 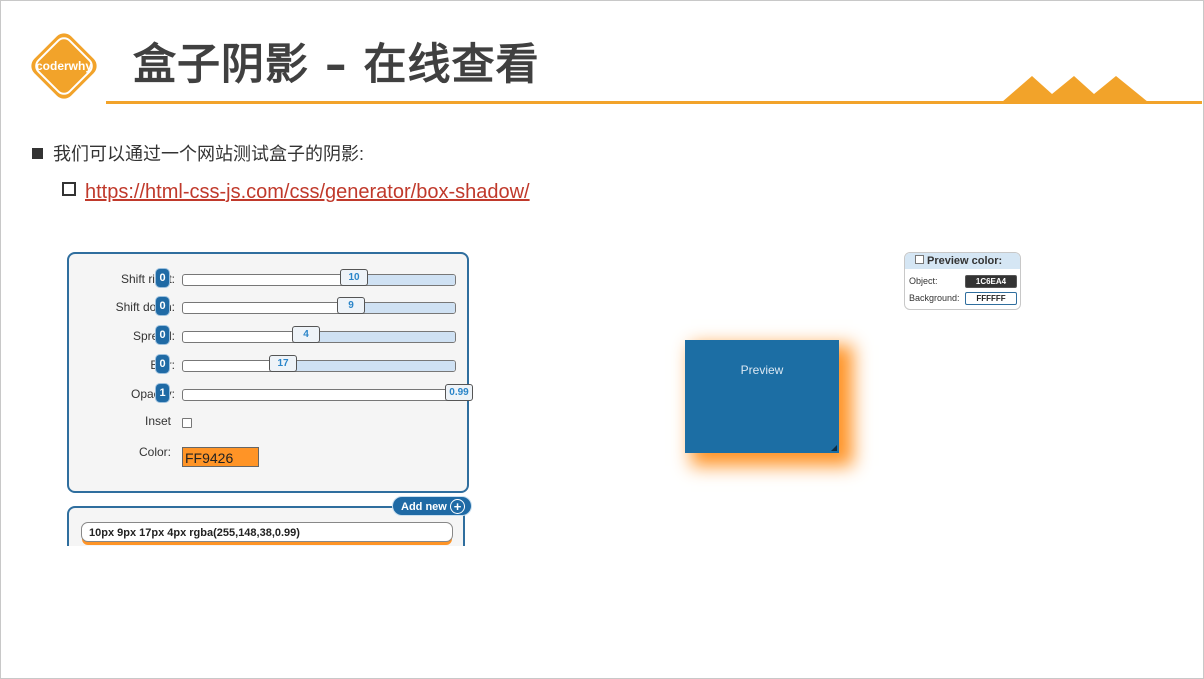 I want to click on slider-thumb: 10, so click(x=354, y=277).